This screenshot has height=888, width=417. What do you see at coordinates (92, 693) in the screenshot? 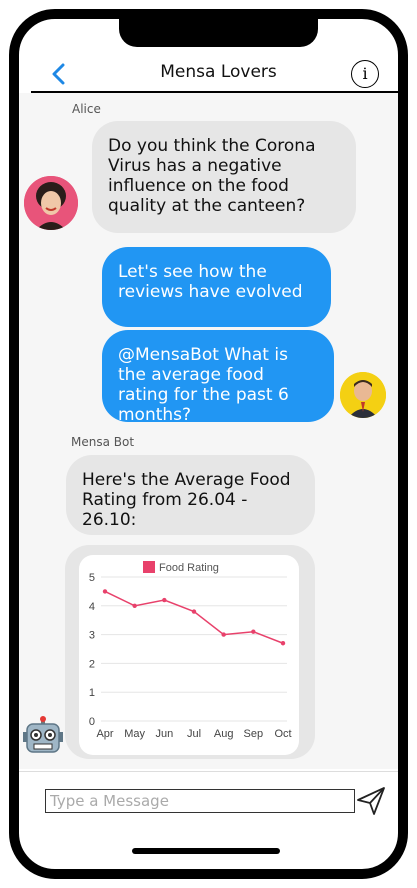
I see `y-tick-label: 1` at bounding box center [92, 693].